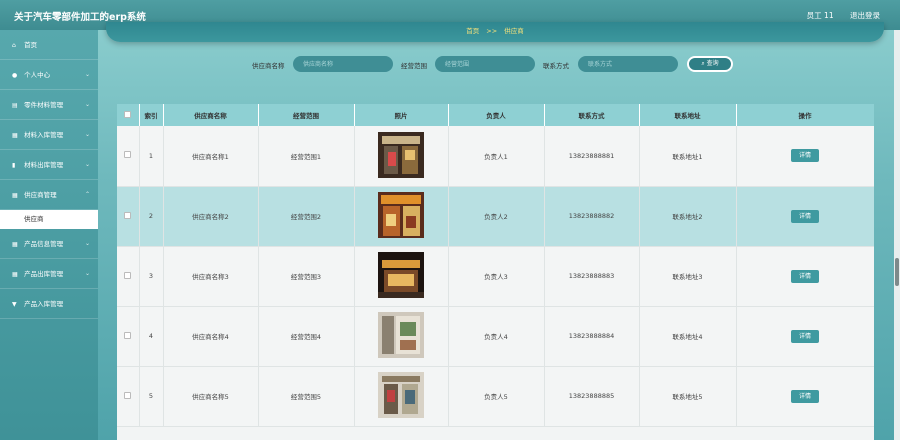 The image size is (900, 440). What do you see at coordinates (44, 165) in the screenshot?
I see `sidebar-item-label: 材料出库管理` at bounding box center [44, 165].